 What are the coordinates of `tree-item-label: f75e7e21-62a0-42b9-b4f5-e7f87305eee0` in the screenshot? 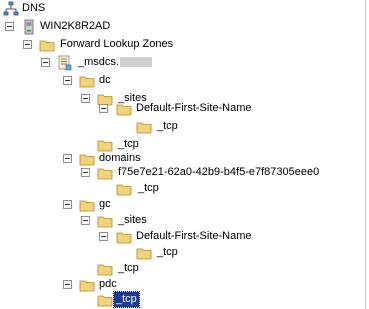 It's located at (219, 172).